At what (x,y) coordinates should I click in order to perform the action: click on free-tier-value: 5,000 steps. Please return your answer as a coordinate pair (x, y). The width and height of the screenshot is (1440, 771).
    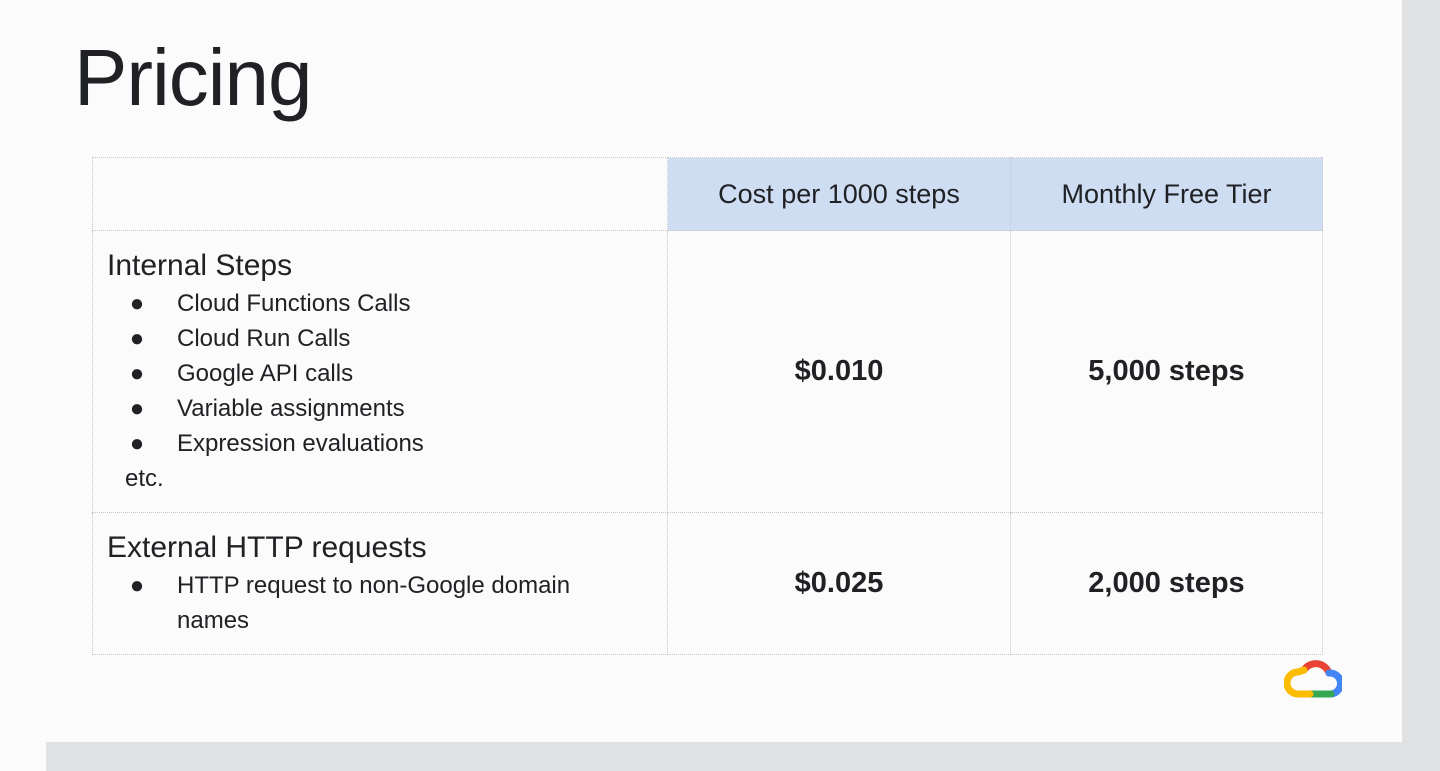
    Looking at the image, I should click on (1166, 371).